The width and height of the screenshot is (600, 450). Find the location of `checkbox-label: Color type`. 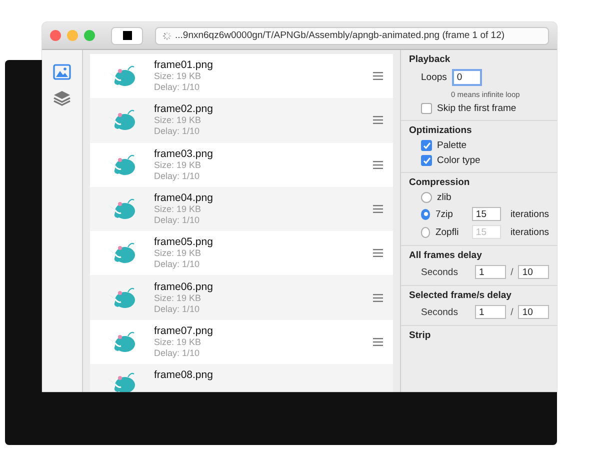

checkbox-label: Color type is located at coordinates (458, 160).